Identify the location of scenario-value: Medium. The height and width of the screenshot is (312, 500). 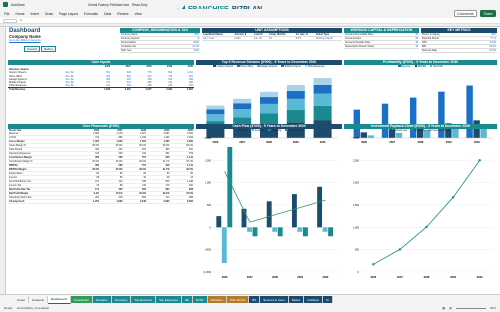
(49, 49).